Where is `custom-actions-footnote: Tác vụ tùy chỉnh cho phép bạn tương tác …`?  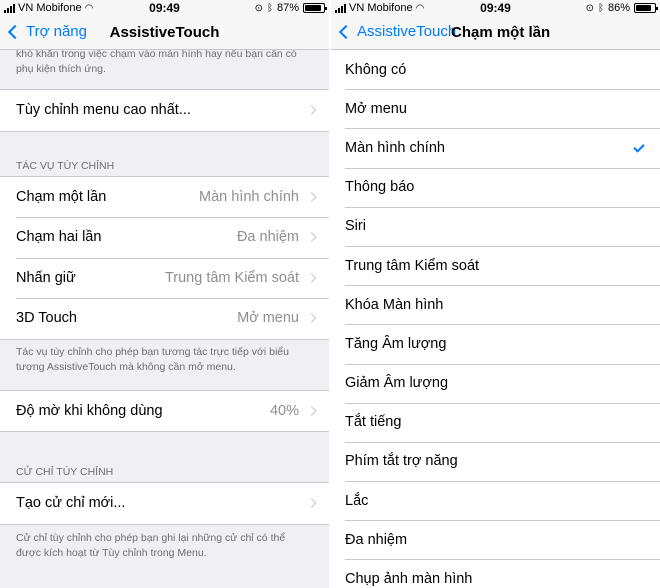
custom-actions-footnote: Tác vụ tùy chỉnh cho phép bạn tương tác … is located at coordinates (152, 359).